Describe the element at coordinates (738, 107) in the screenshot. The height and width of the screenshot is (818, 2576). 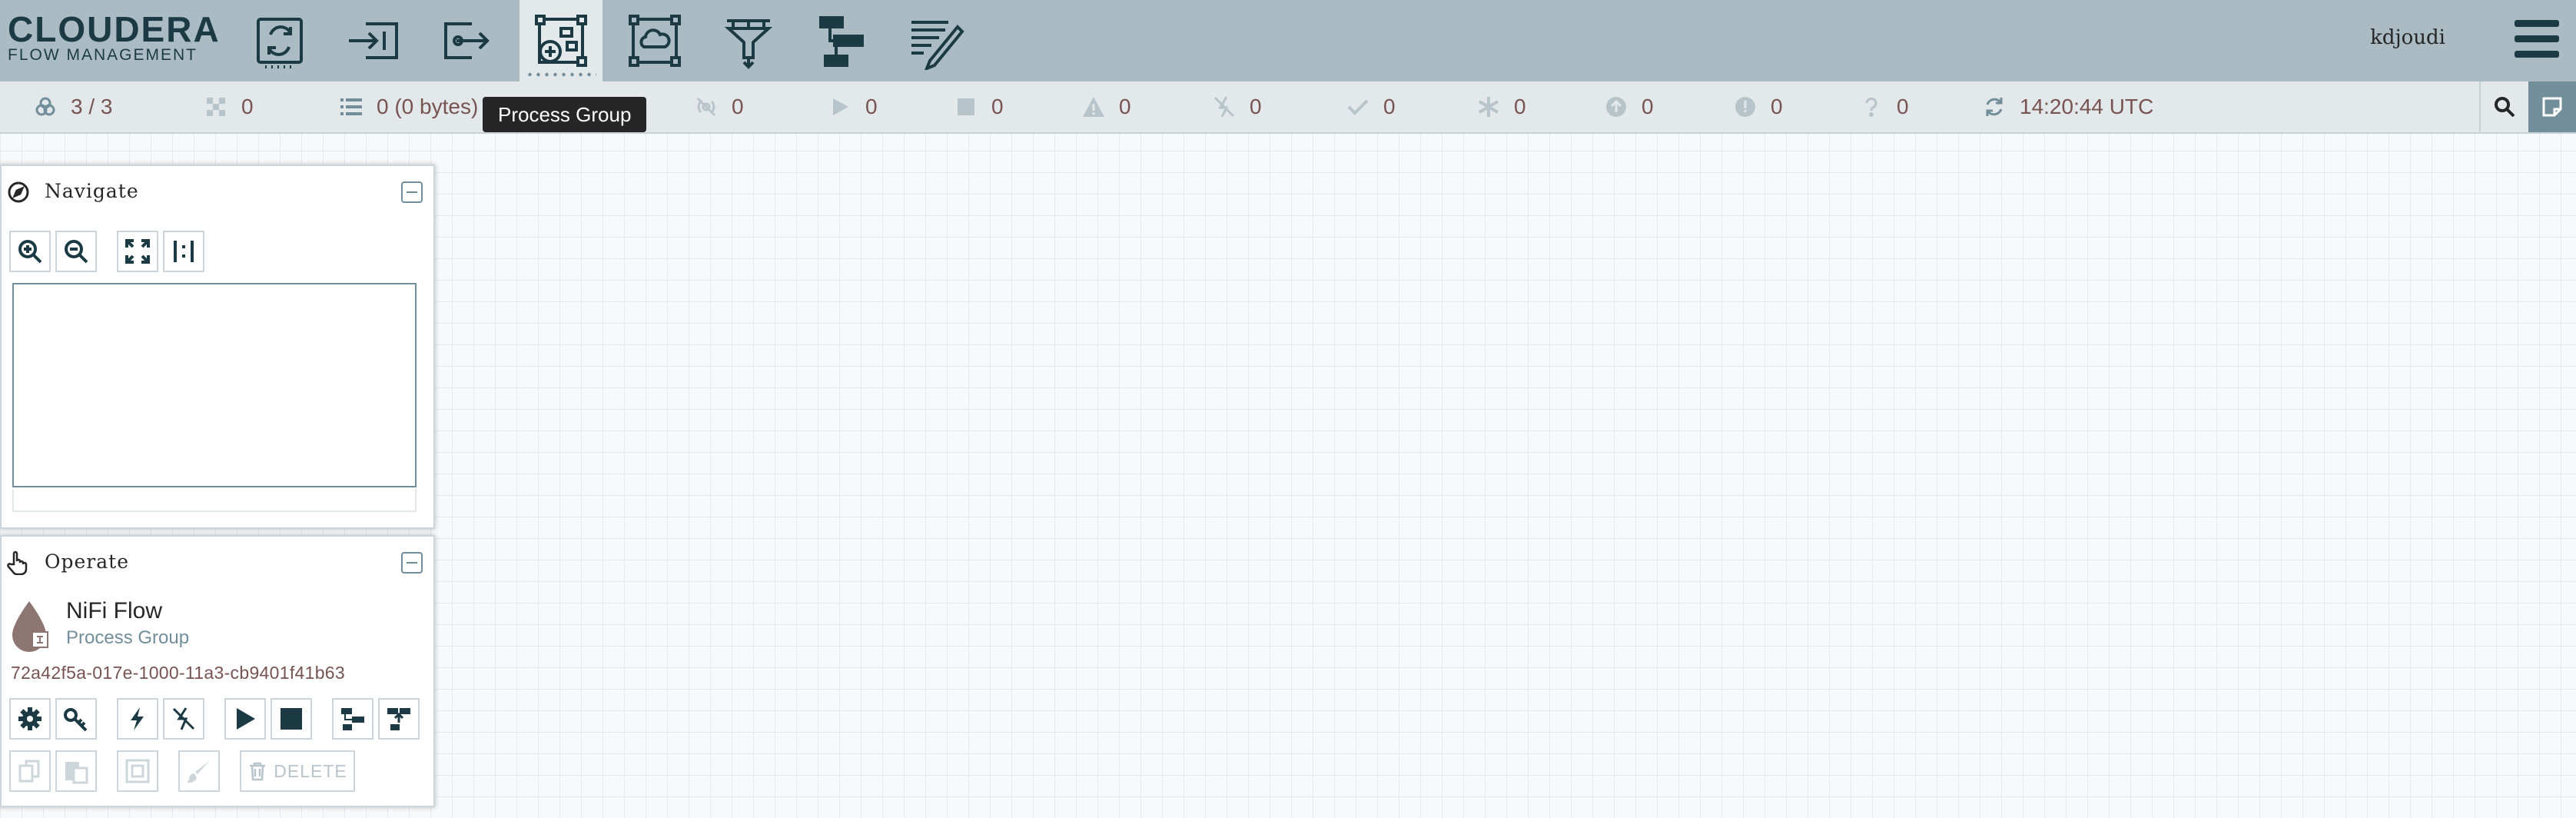
I see `not-transmitting-value: 0` at that location.